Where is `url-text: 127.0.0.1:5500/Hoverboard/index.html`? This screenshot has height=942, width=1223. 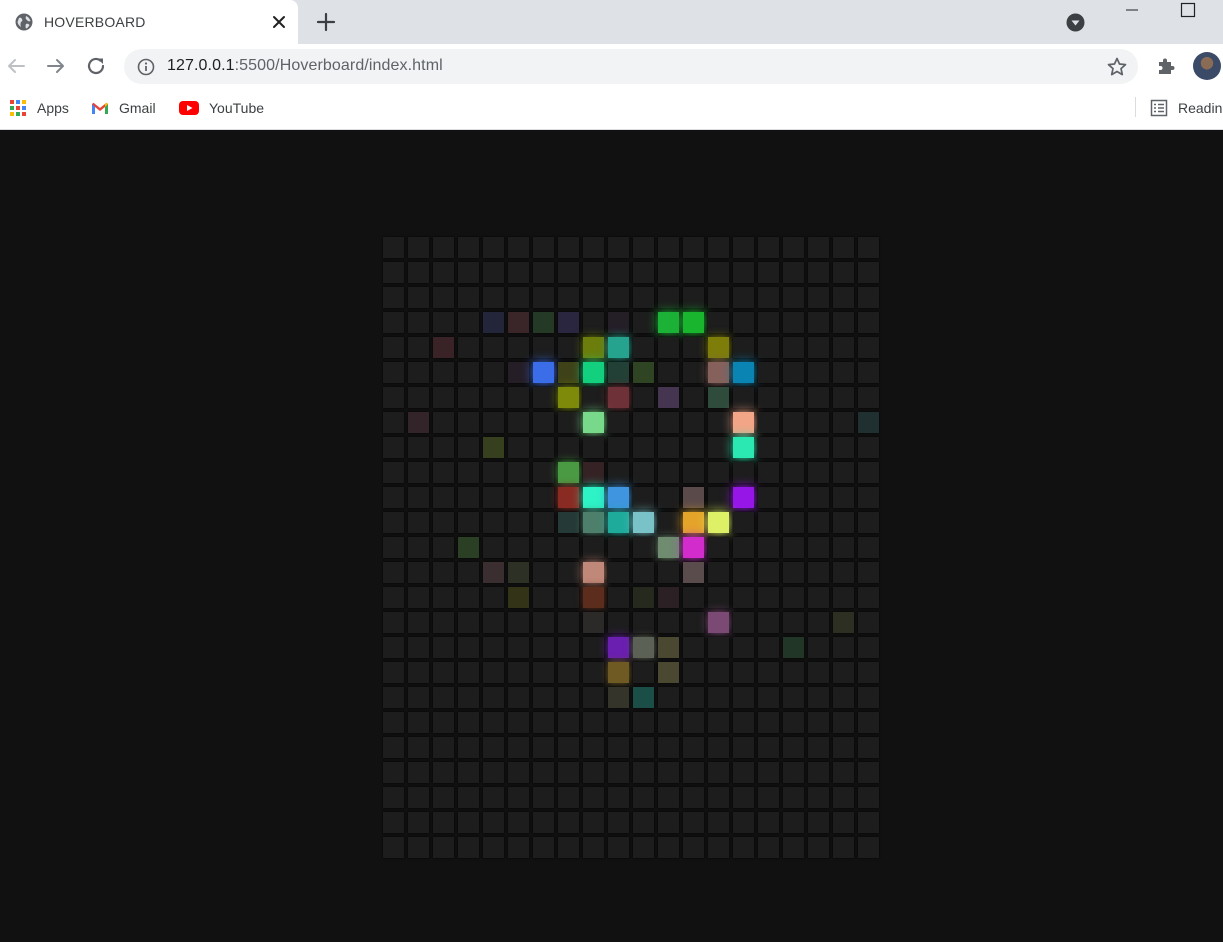 url-text: 127.0.0.1:5500/Hoverboard/index.html is located at coordinates (305, 66).